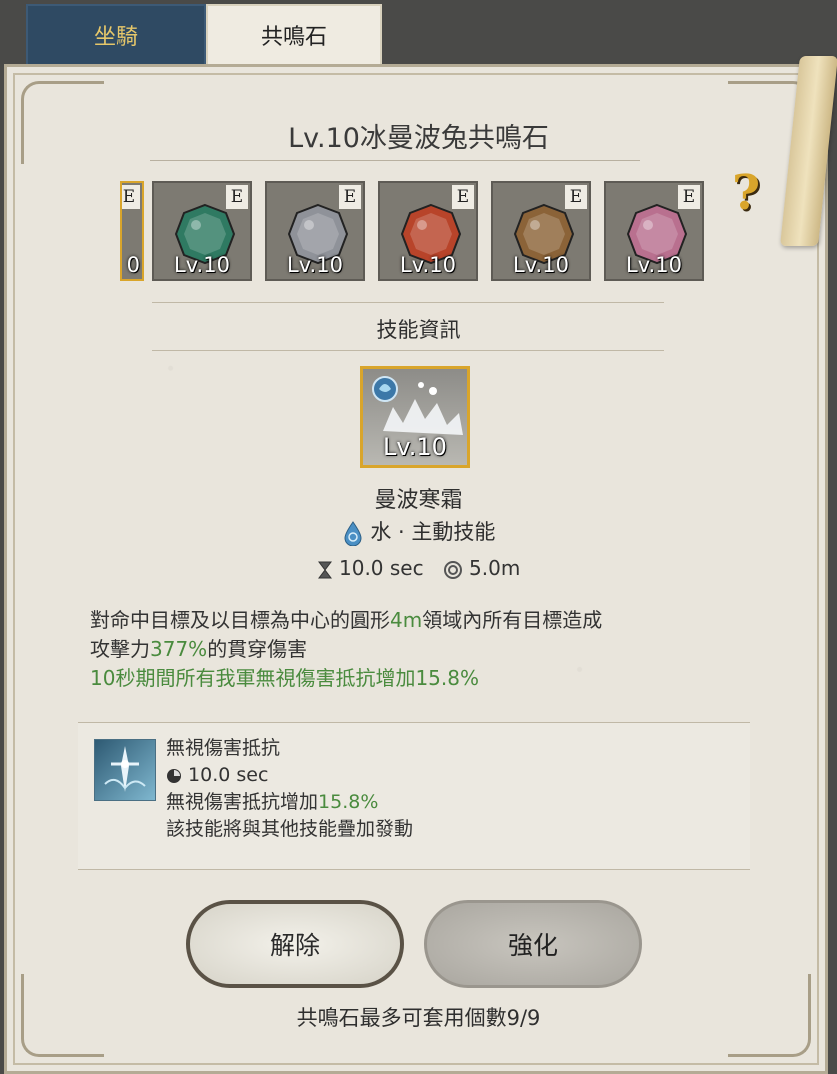 Image resolution: width=837 pixels, height=1074 pixels. Describe the element at coordinates (418, 138) in the screenshot. I see `page-title: Lv.10冰曼波兔共鳴石` at that location.